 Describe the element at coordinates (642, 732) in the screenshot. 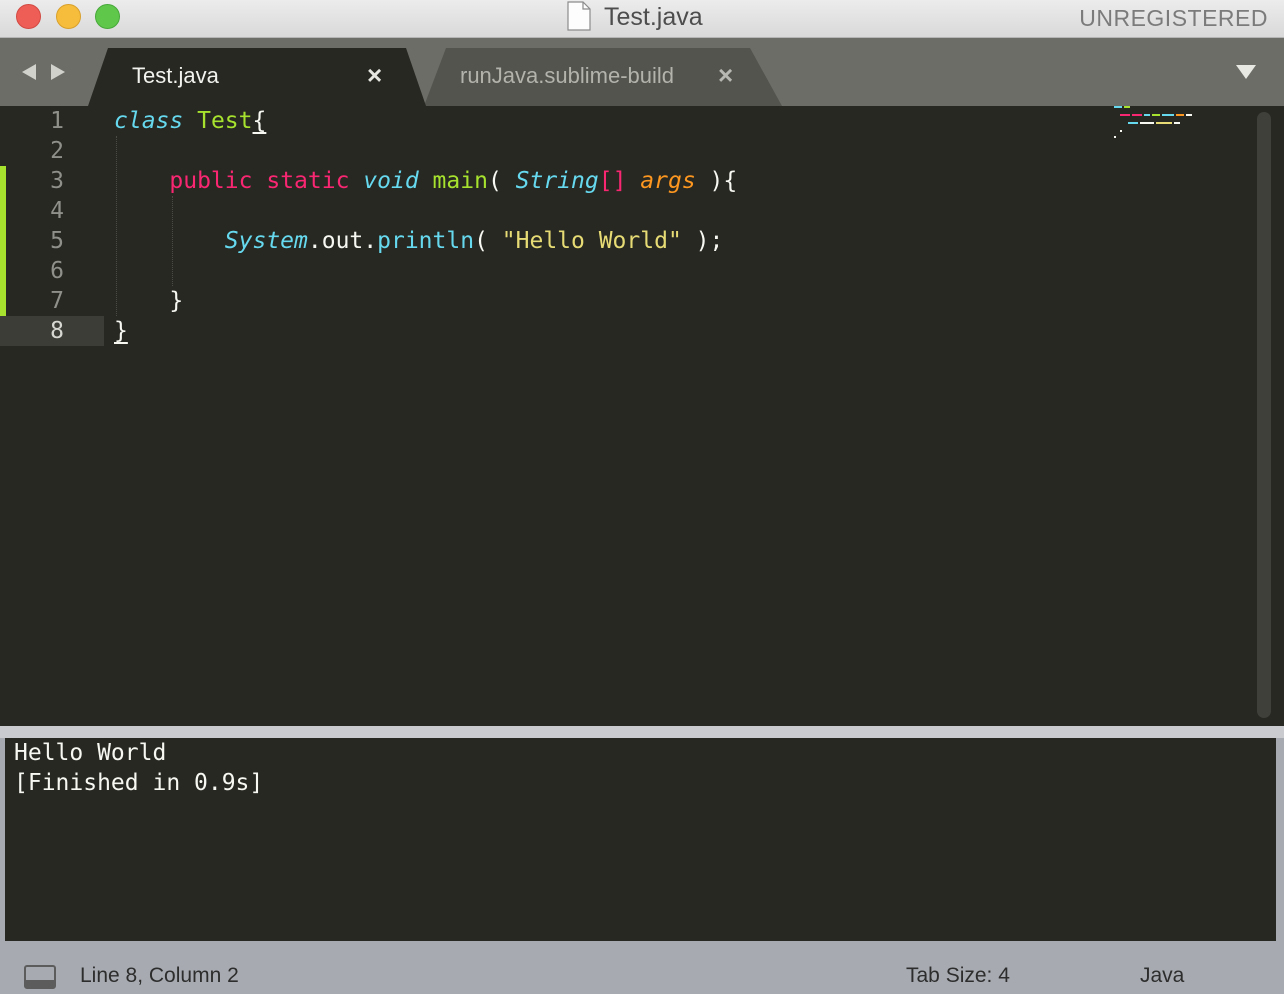

I see `panel-splitter` at that location.